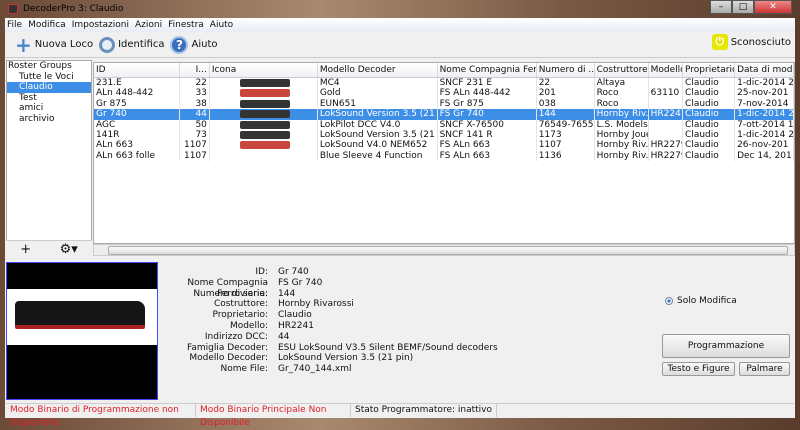 Image resolution: width=800 pixels, height=430 pixels. I want to click on help-button: ? Aiuto, so click(194, 44).